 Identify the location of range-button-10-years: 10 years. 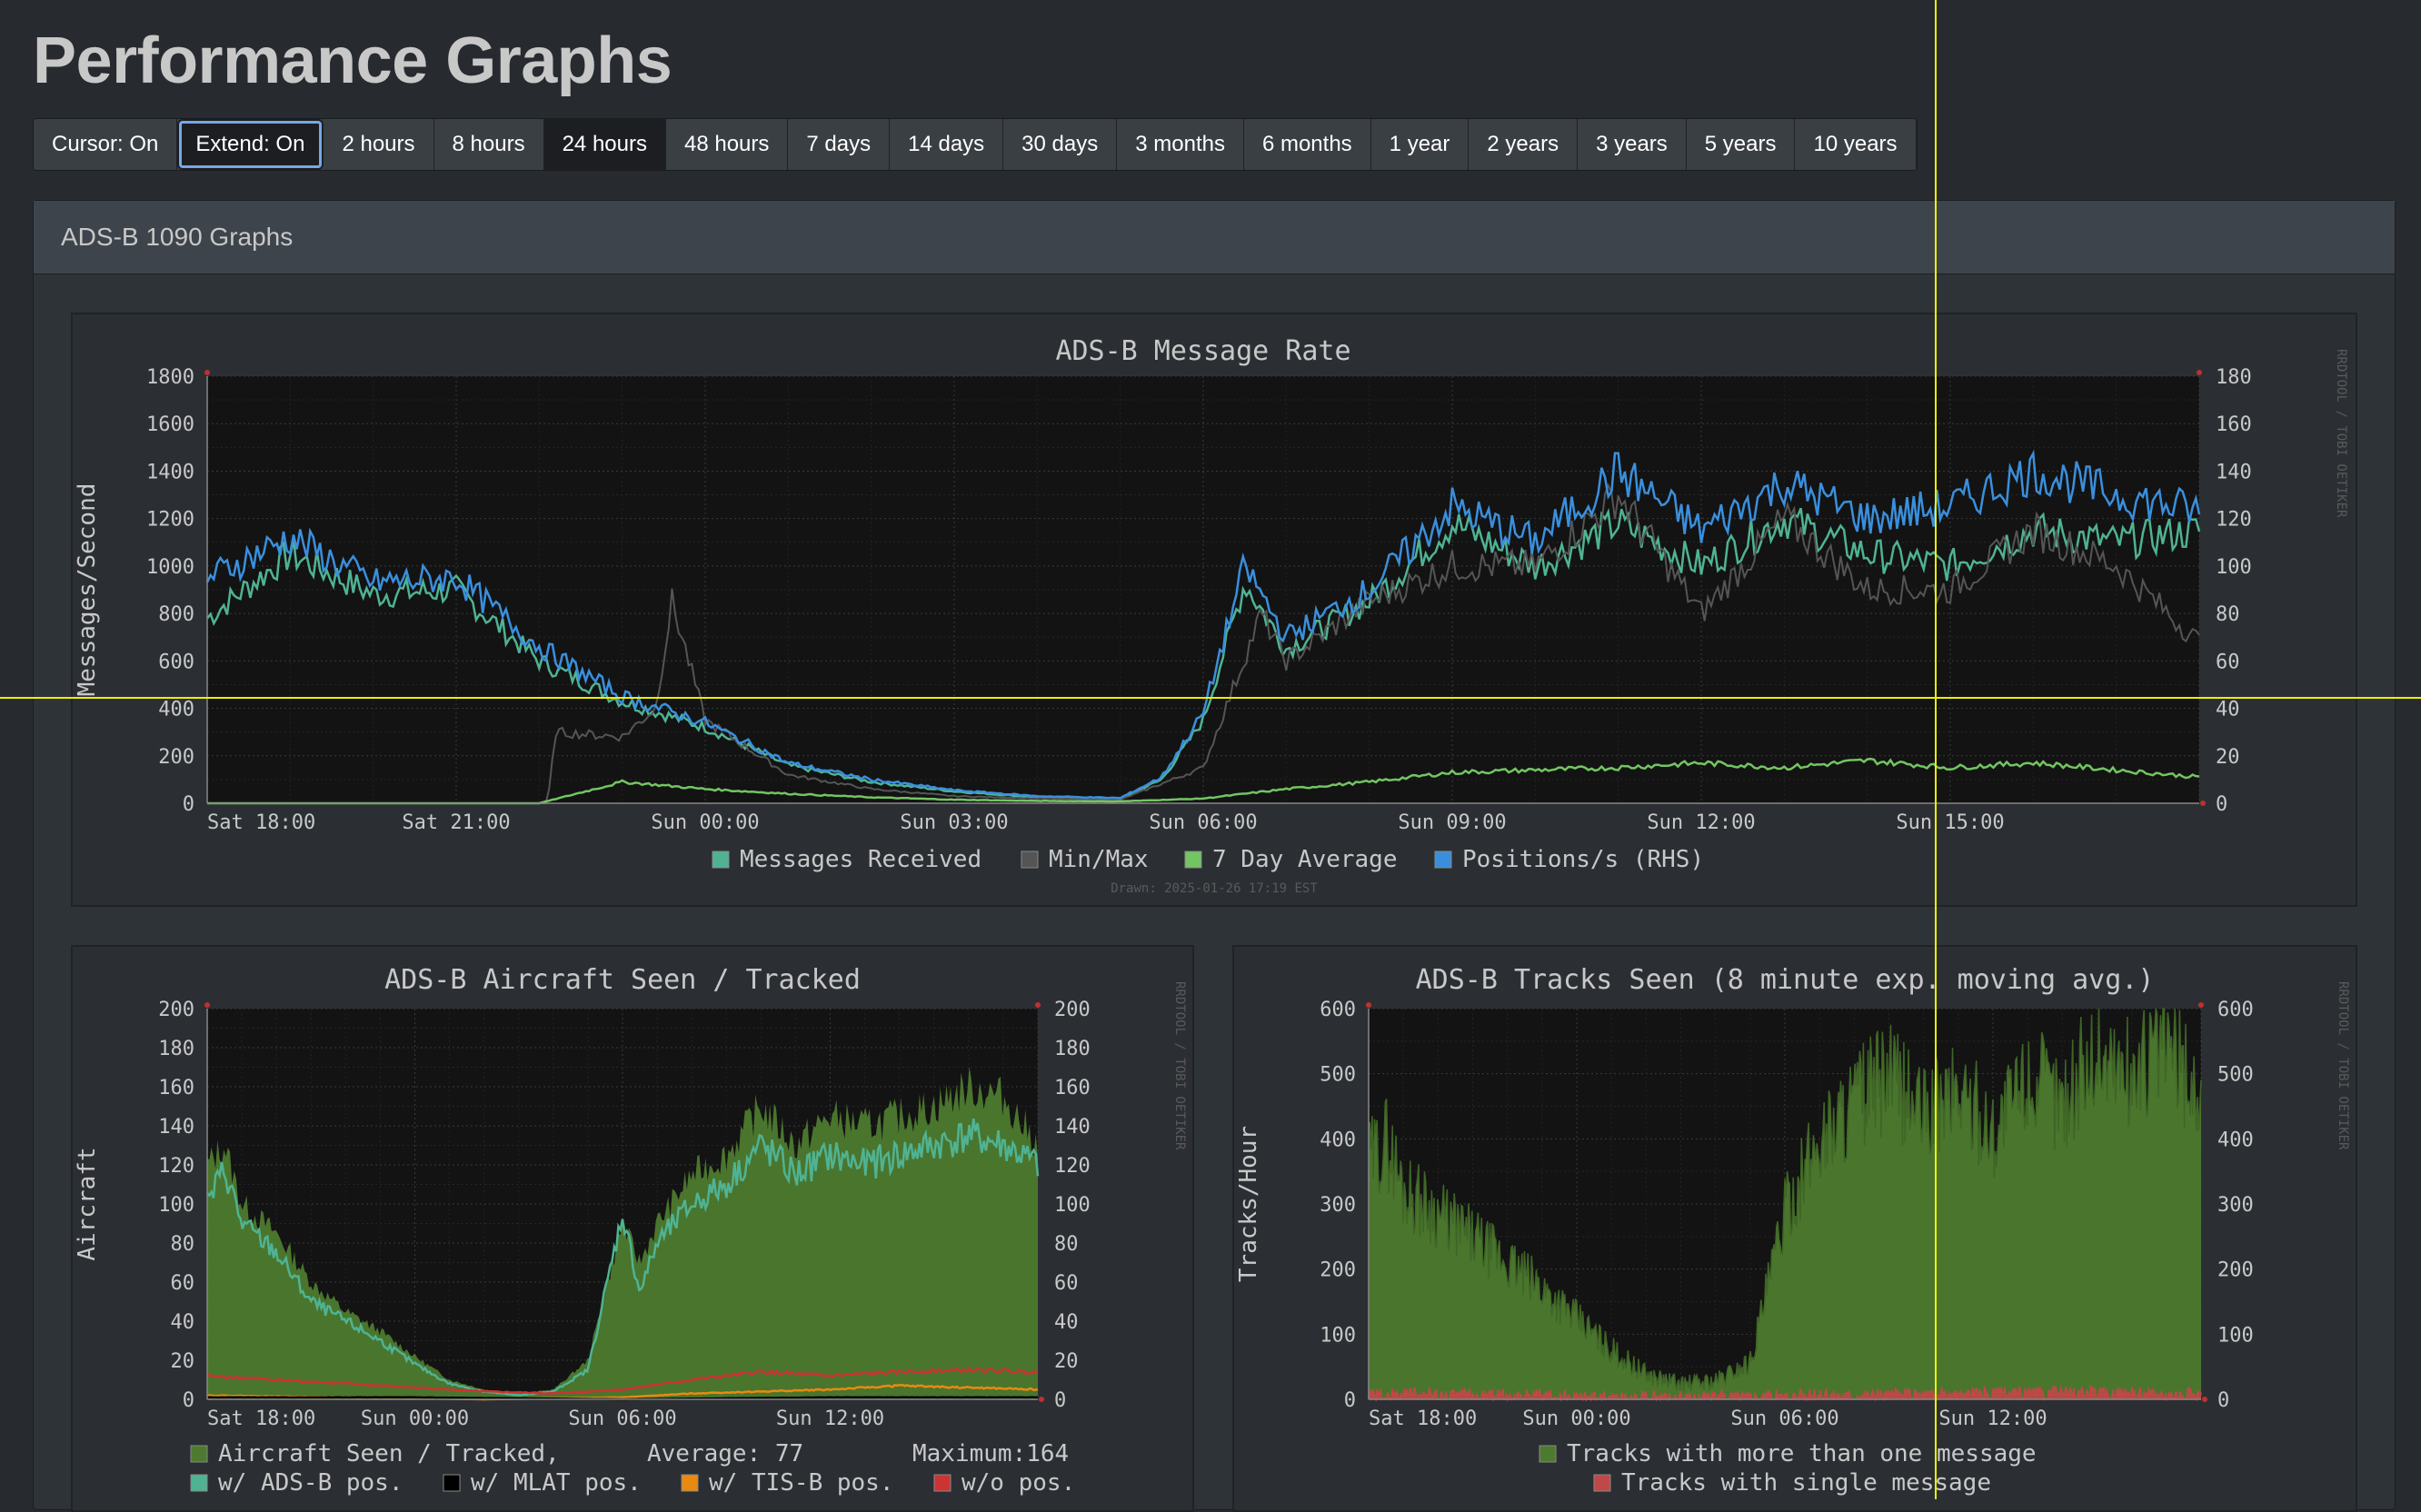
(1856, 144).